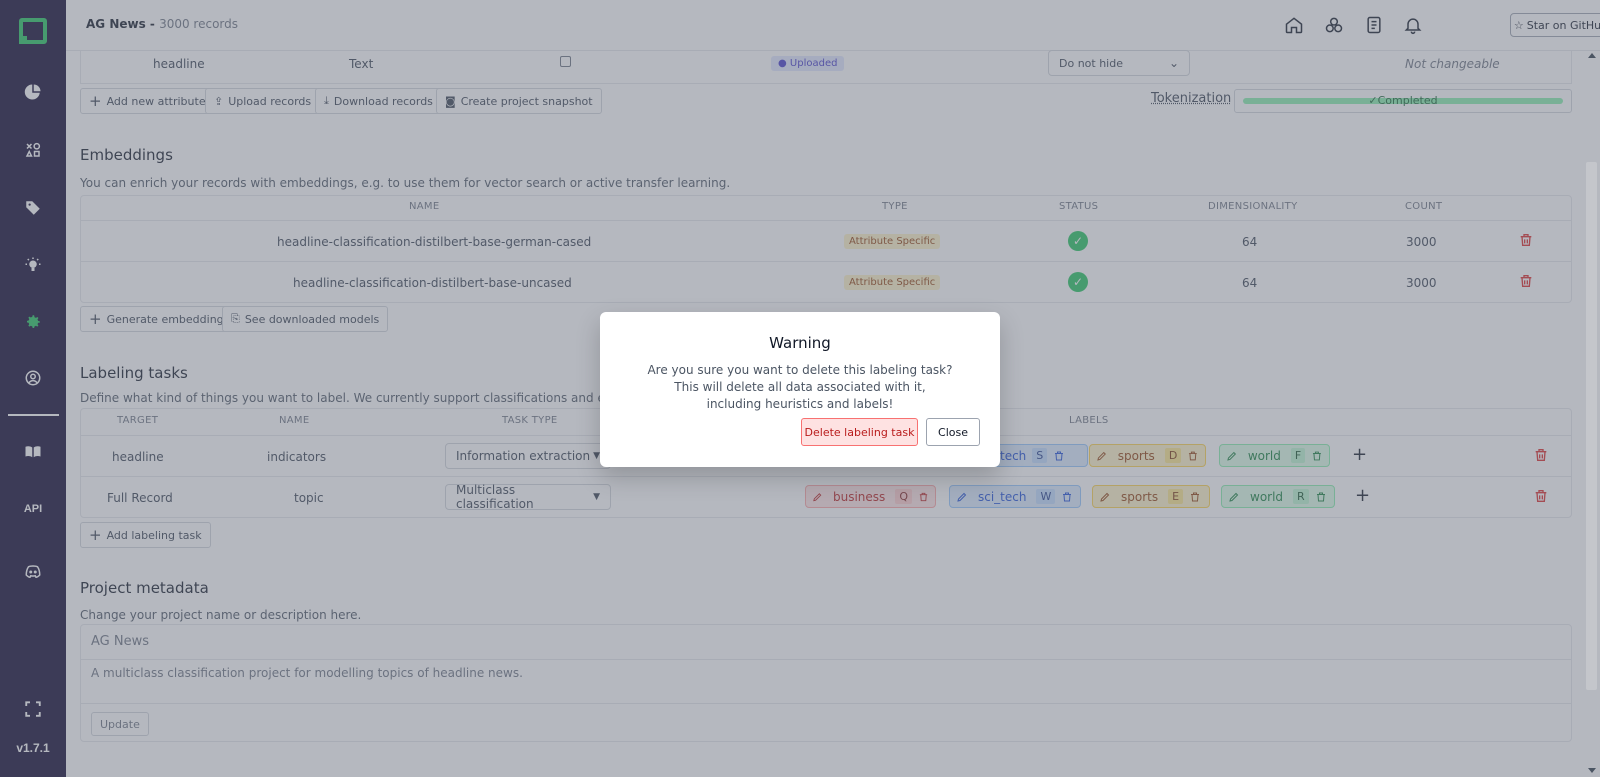 The height and width of the screenshot is (777, 1600). What do you see at coordinates (1592, 770) in the screenshot?
I see `scroll-down-arrow` at bounding box center [1592, 770].